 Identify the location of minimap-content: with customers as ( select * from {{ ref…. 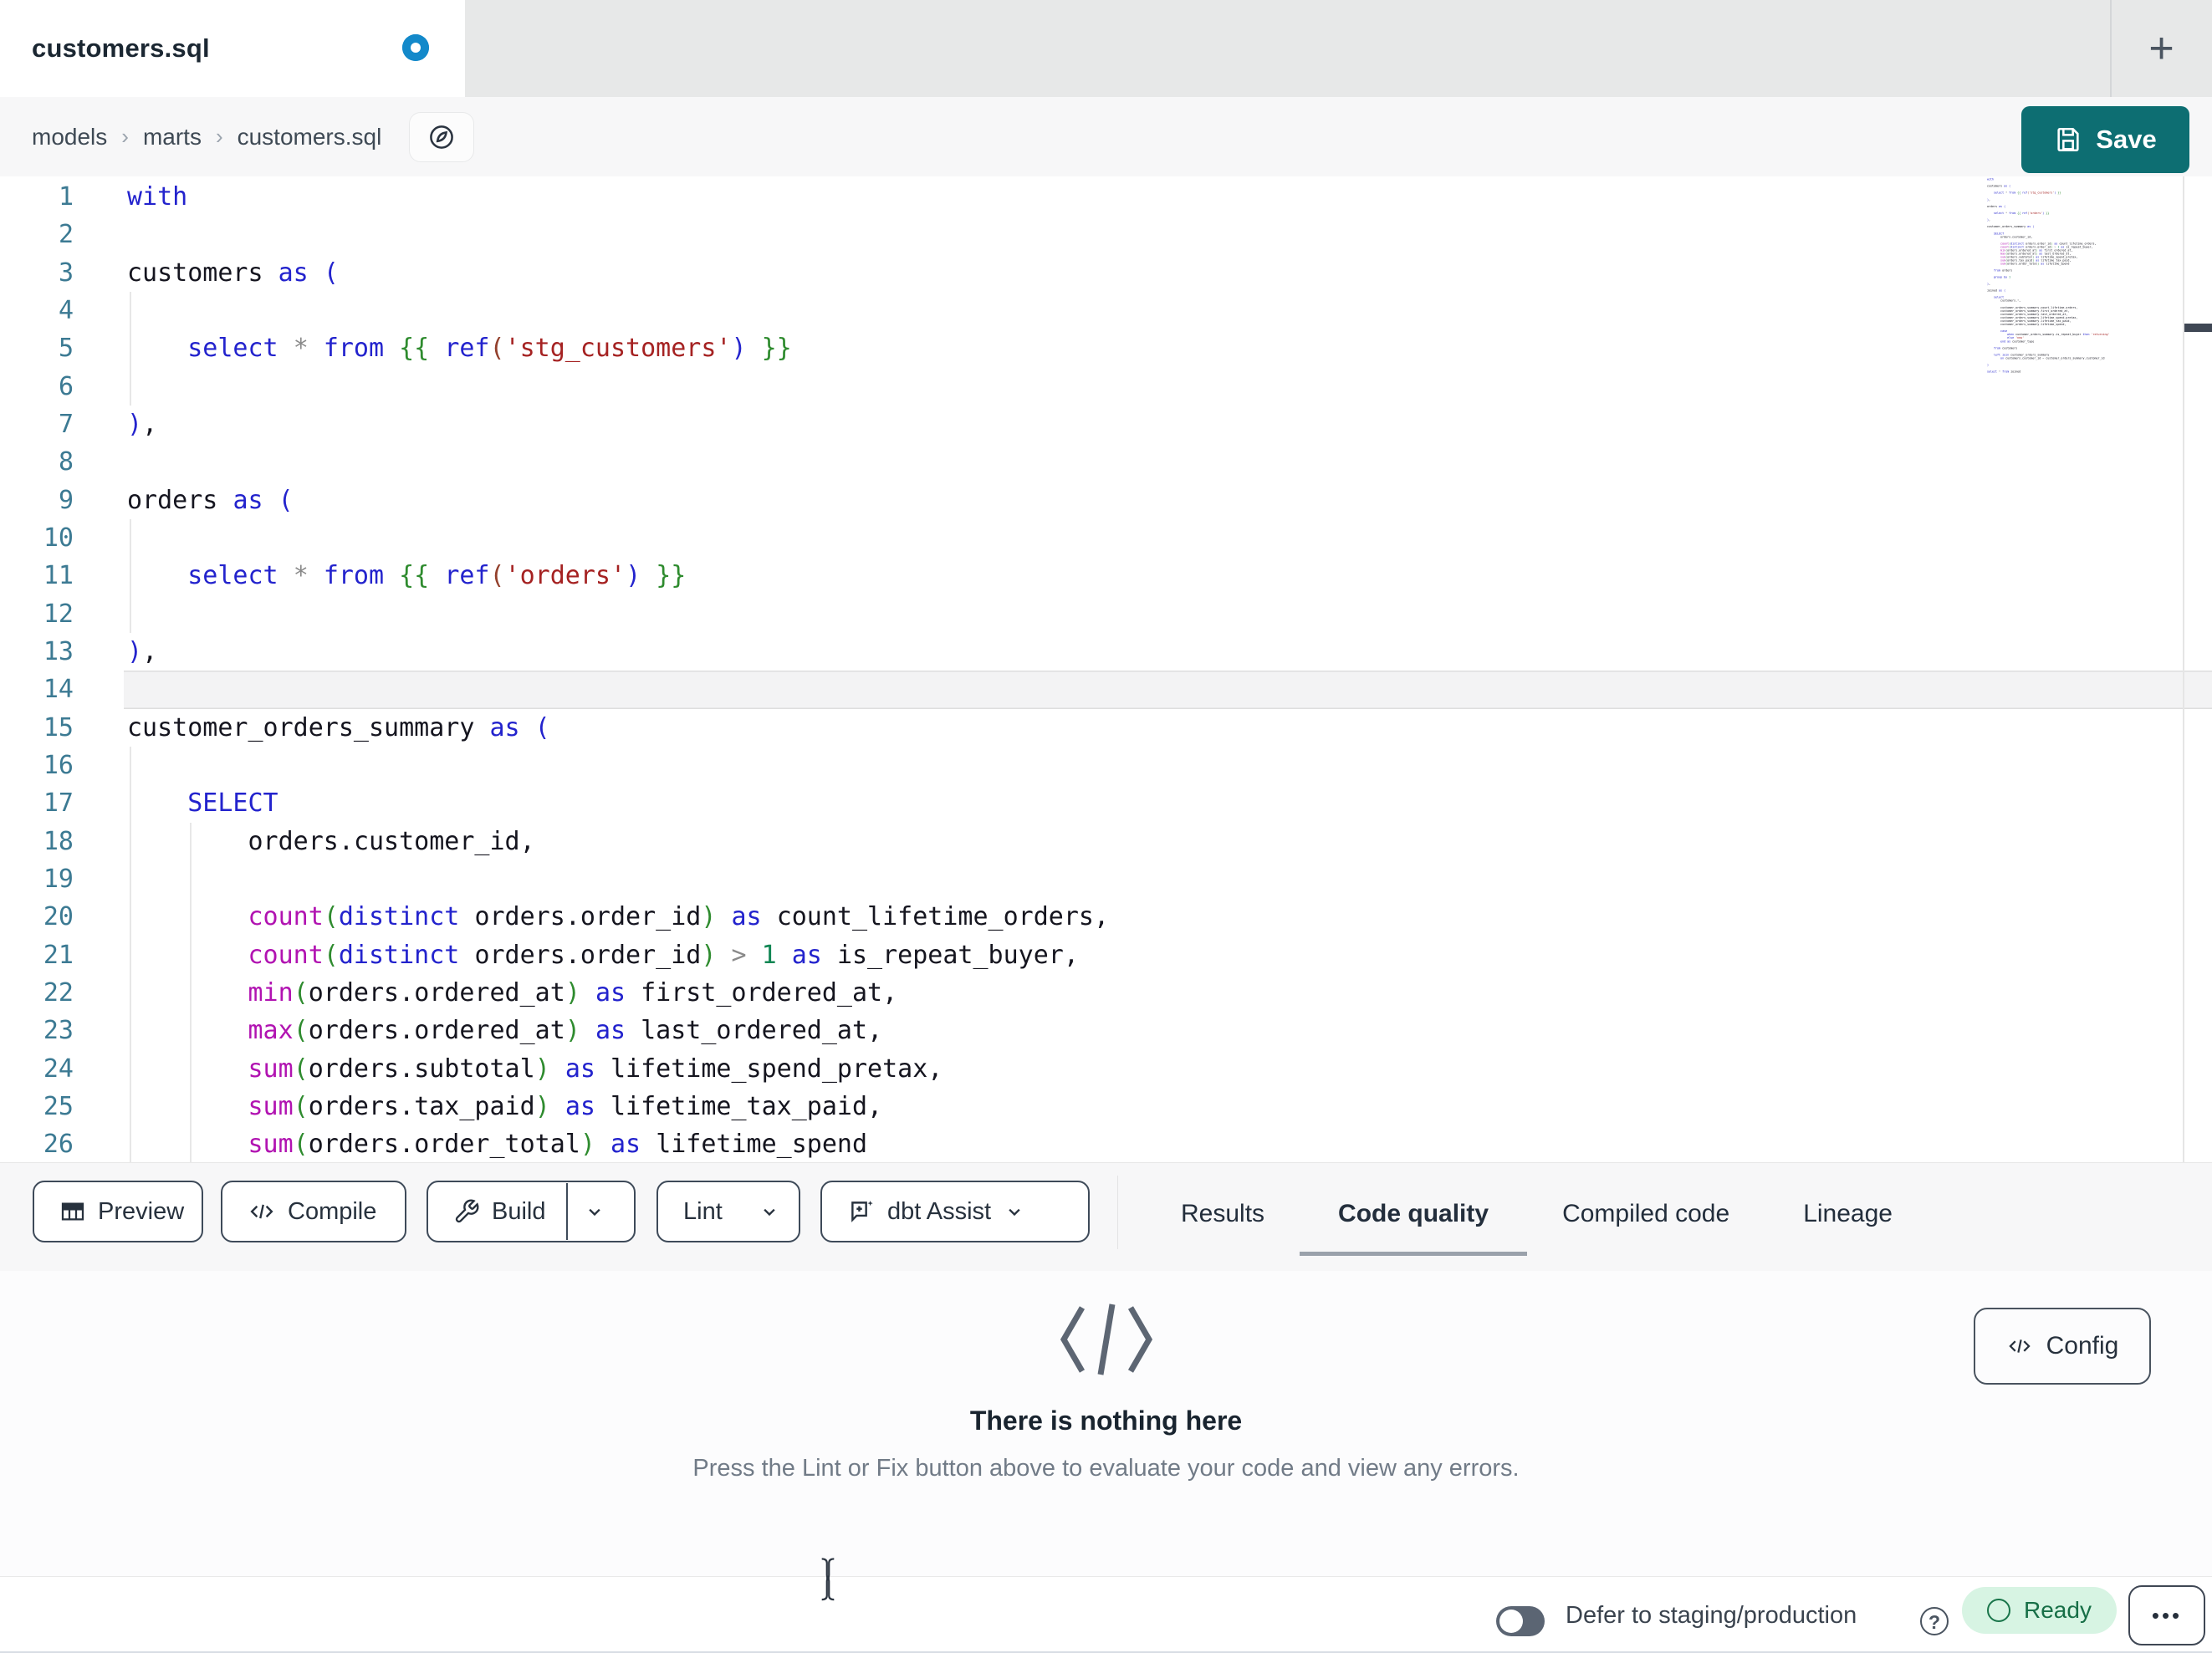
(2049, 276).